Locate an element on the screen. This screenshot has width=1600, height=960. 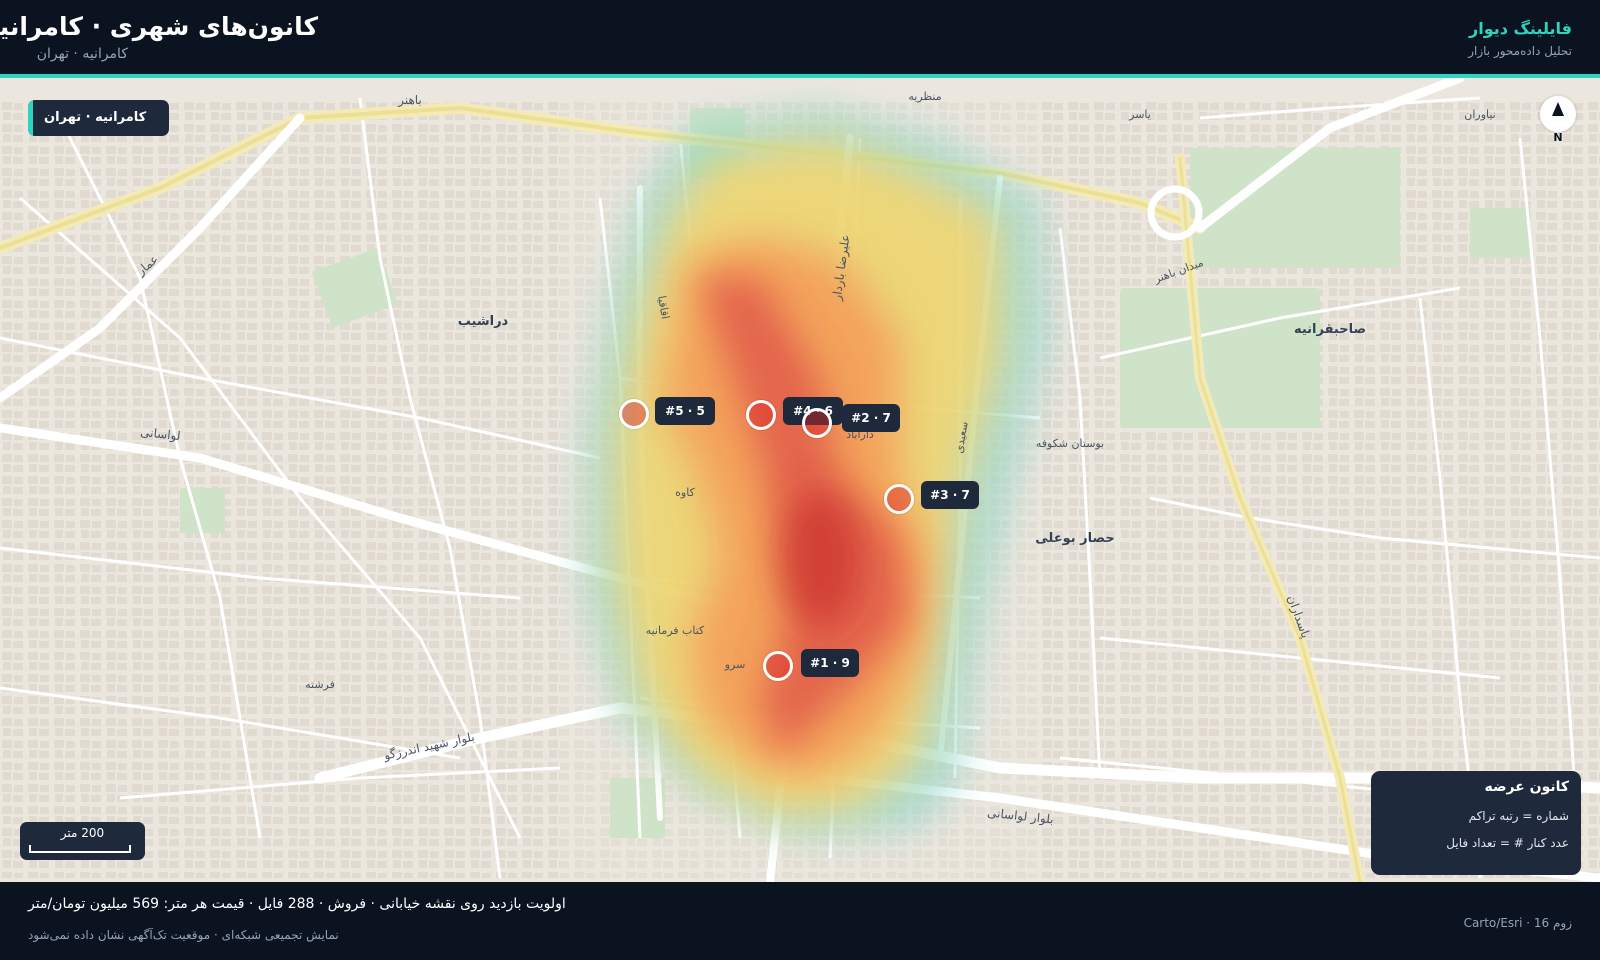
label-manzarieh: منظریه is located at coordinates (924, 96).